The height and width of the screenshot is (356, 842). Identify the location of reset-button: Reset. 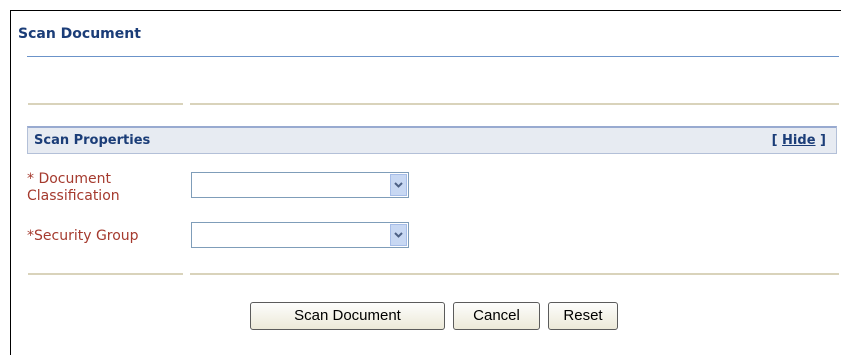
(583, 316).